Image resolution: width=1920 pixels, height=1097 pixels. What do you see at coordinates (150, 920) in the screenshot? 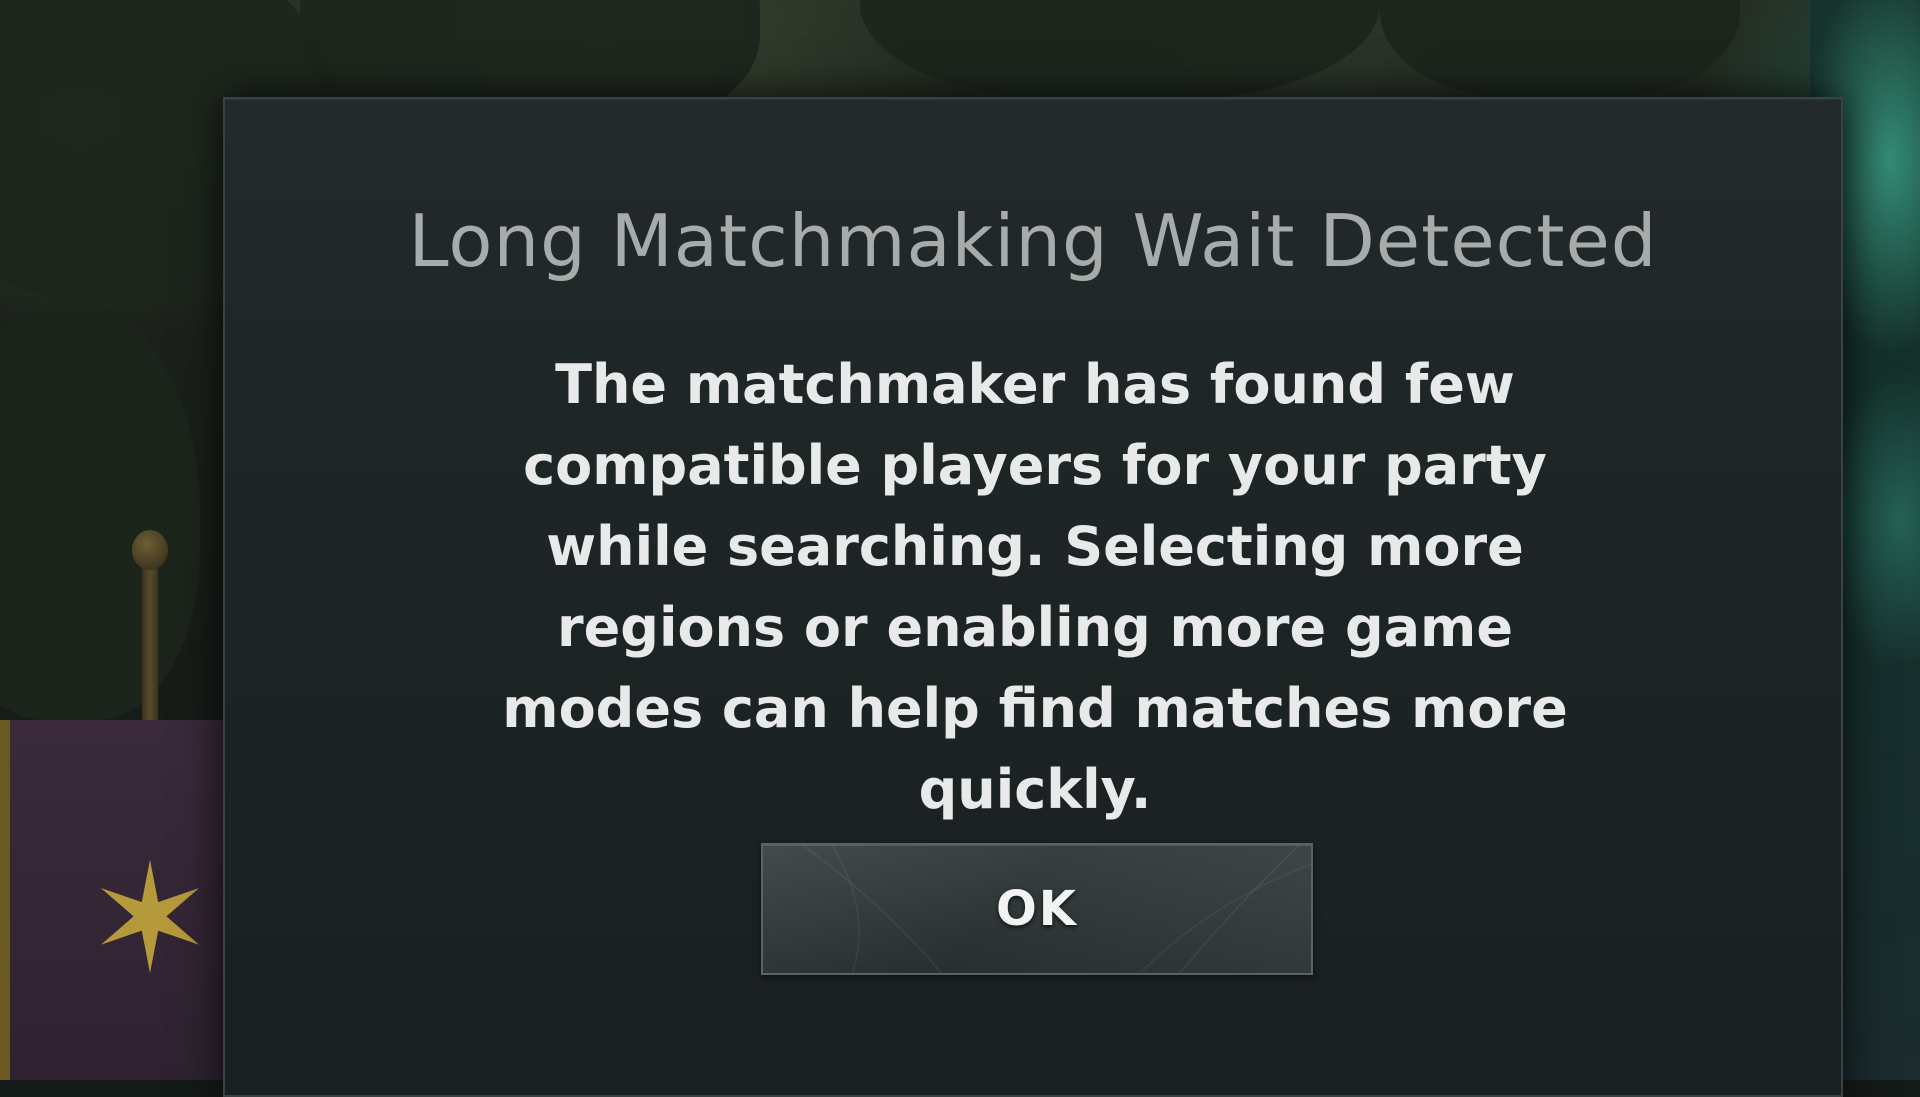
I see `banner-emblem-icon: ✶` at bounding box center [150, 920].